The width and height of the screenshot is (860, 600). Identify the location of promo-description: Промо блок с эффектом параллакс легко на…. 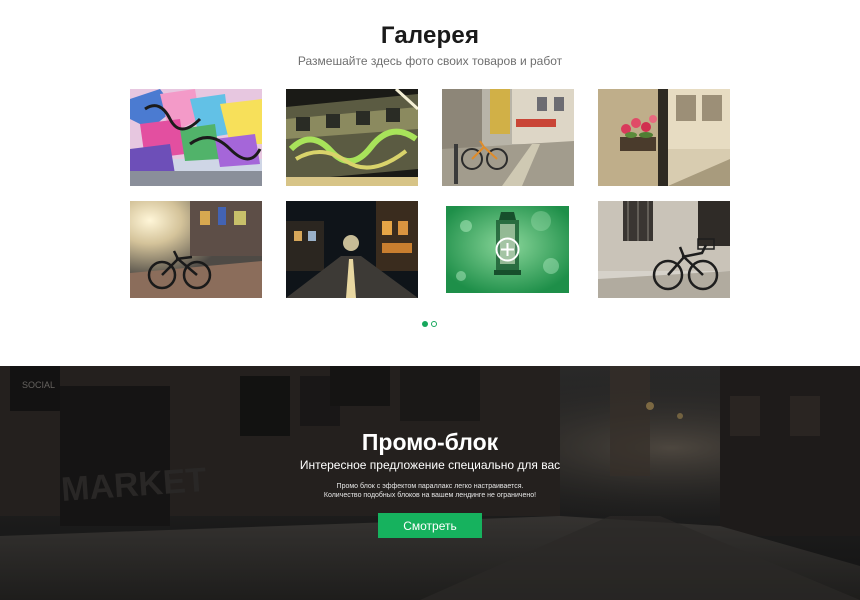
(430, 491).